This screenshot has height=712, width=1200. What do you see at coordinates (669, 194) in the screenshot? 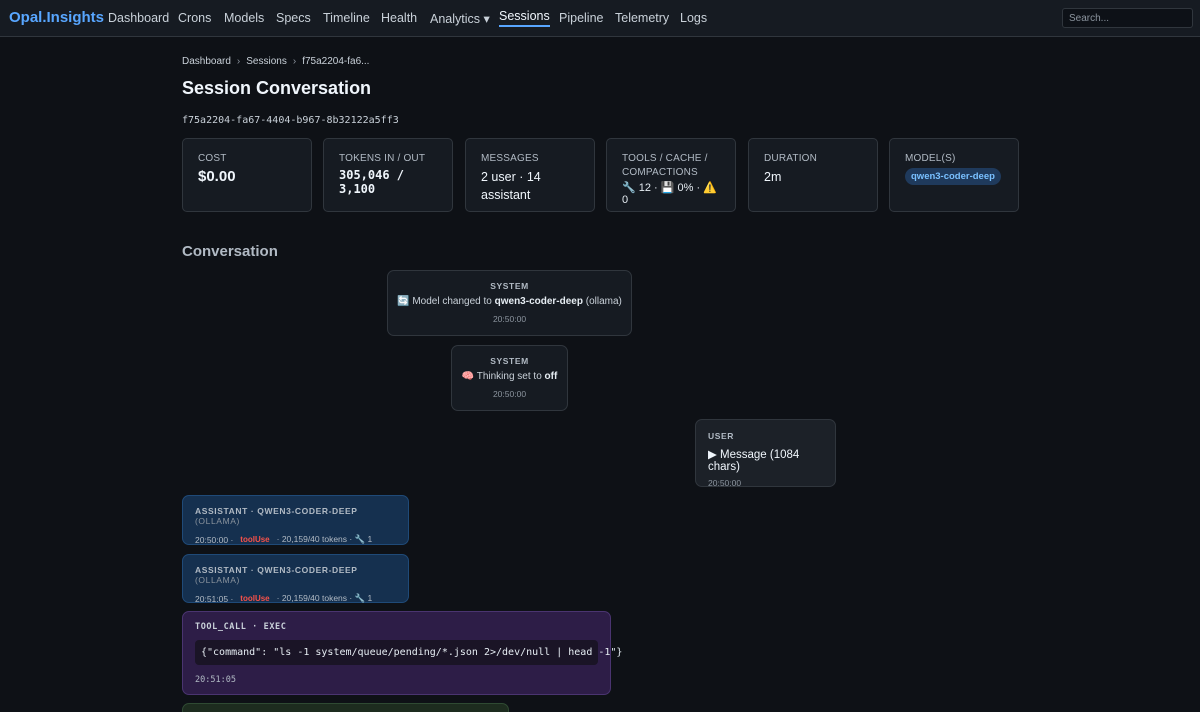
I see `stat-value: 🔧 12 · 💾 0% · ⚠️ 0` at bounding box center [669, 194].